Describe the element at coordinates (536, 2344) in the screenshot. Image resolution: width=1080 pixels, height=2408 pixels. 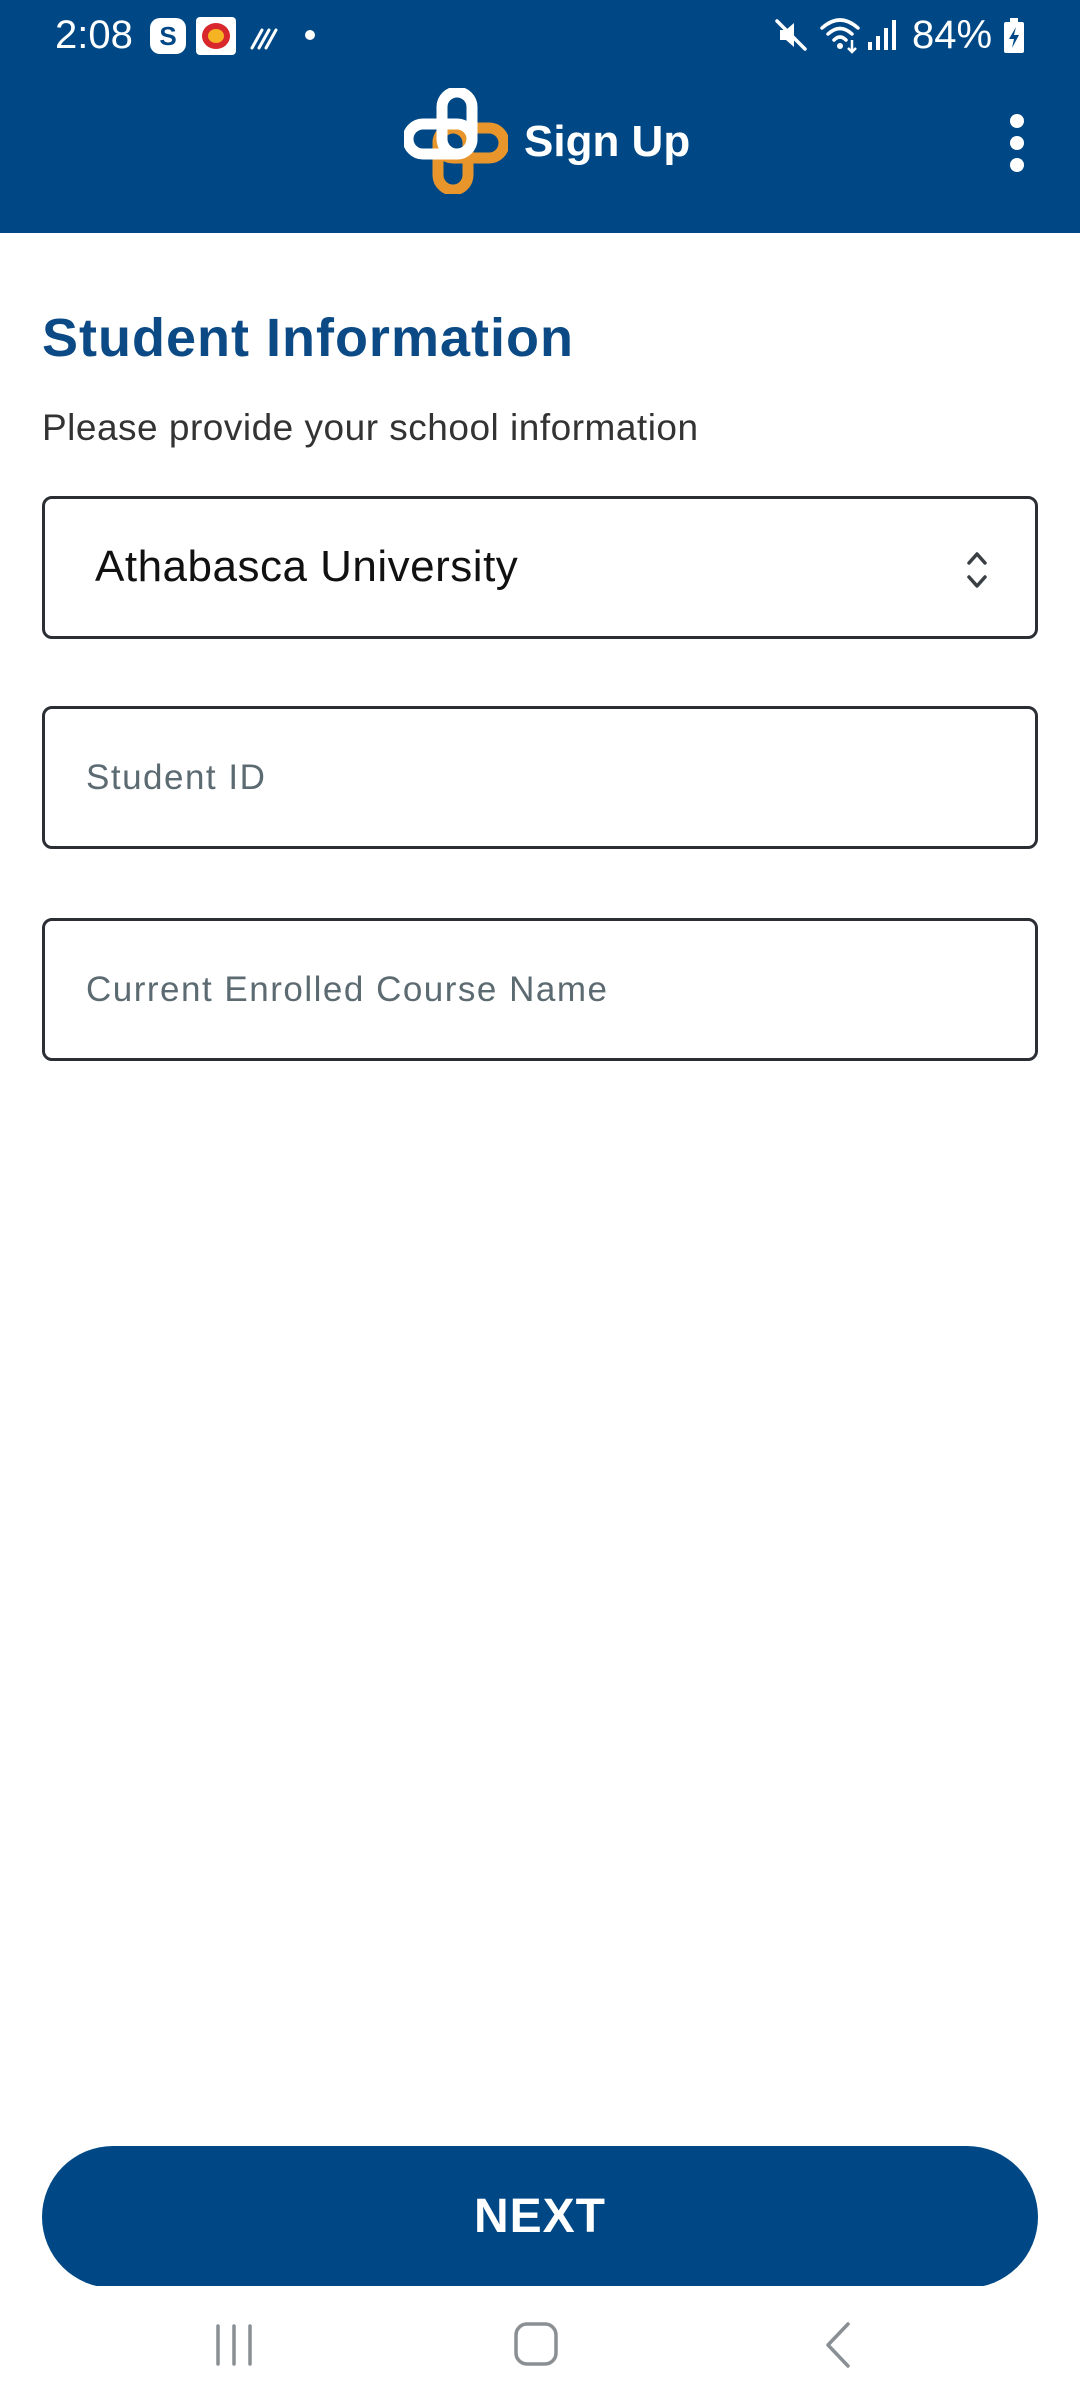
I see `home-icon` at that location.